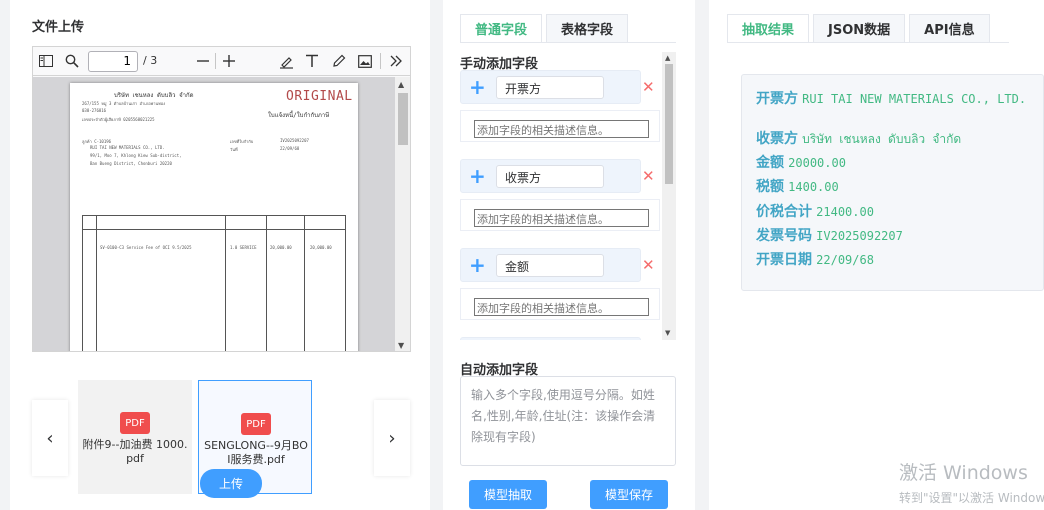 This screenshot has height=510, width=1044. What do you see at coordinates (784, 260) in the screenshot?
I see `result-key: 开票日期` at bounding box center [784, 260].